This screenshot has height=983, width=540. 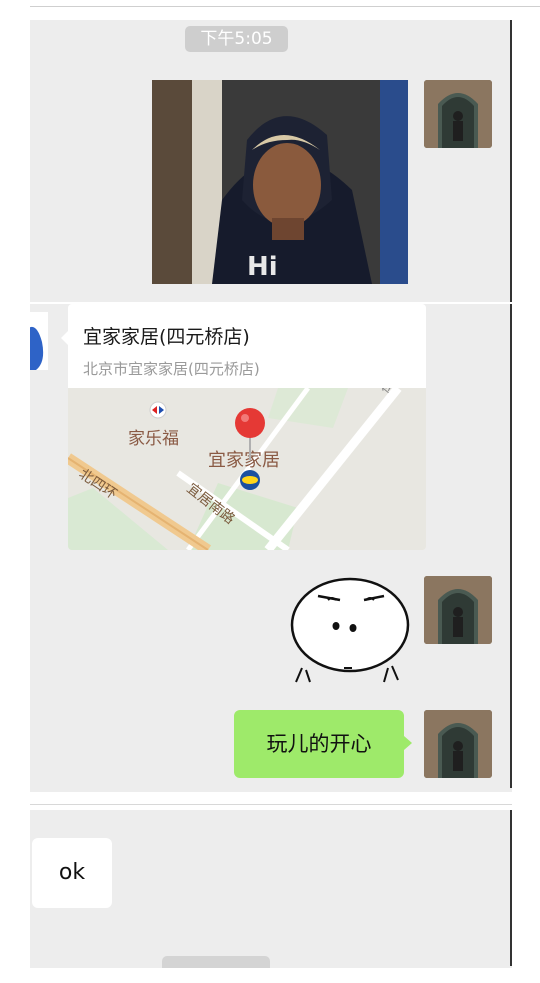 What do you see at coordinates (236, 39) in the screenshot?
I see `timestamp-badge: 下午5:05` at bounding box center [236, 39].